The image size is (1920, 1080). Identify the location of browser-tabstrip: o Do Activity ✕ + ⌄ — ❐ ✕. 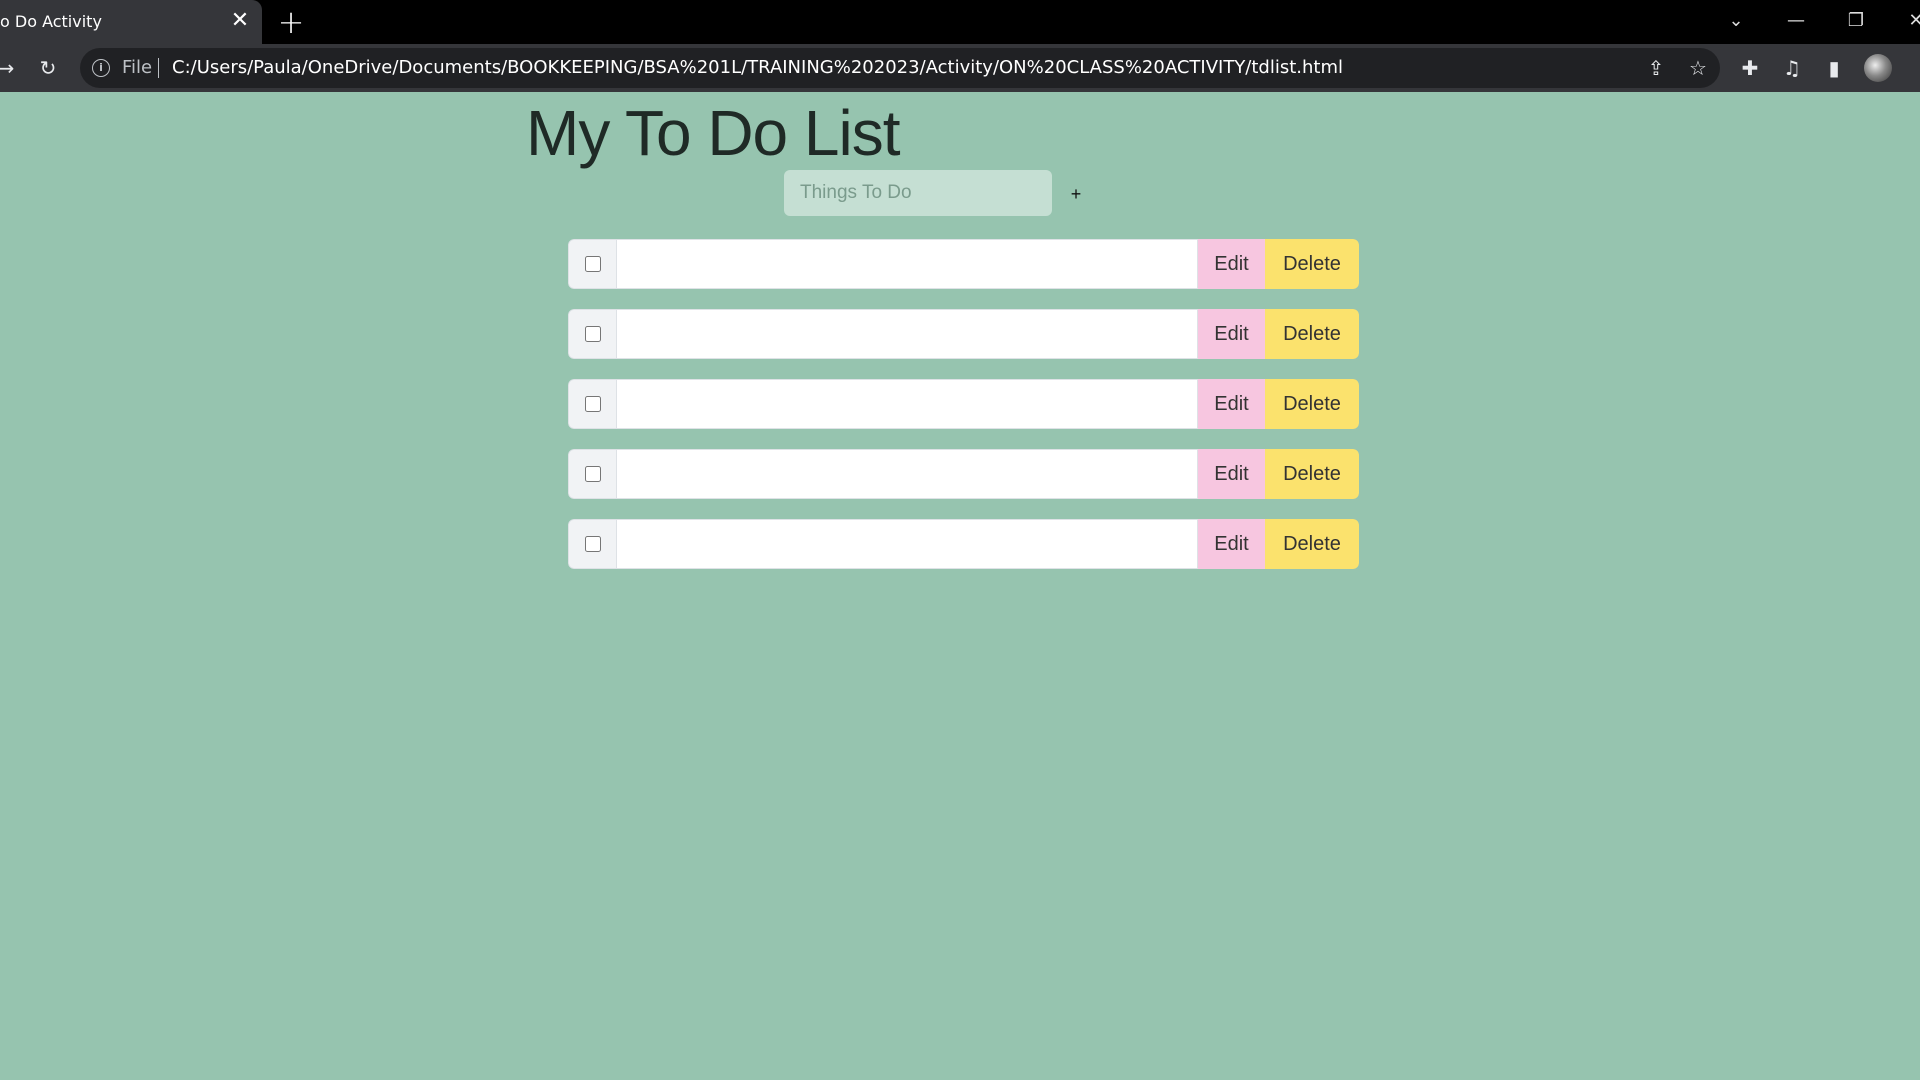
(960, 22).